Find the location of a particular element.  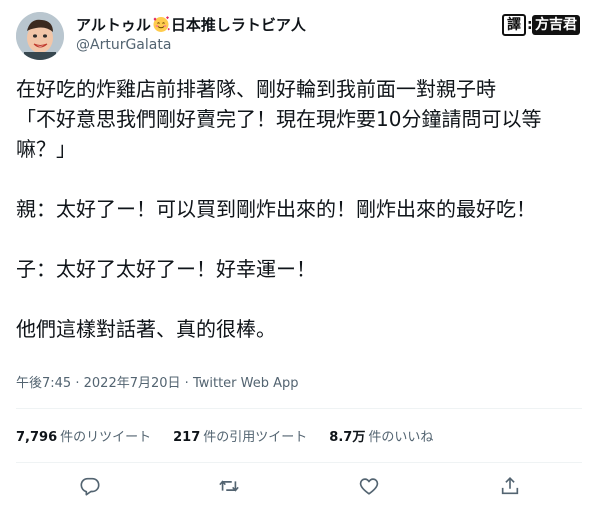

retweet-icon is located at coordinates (229, 486).